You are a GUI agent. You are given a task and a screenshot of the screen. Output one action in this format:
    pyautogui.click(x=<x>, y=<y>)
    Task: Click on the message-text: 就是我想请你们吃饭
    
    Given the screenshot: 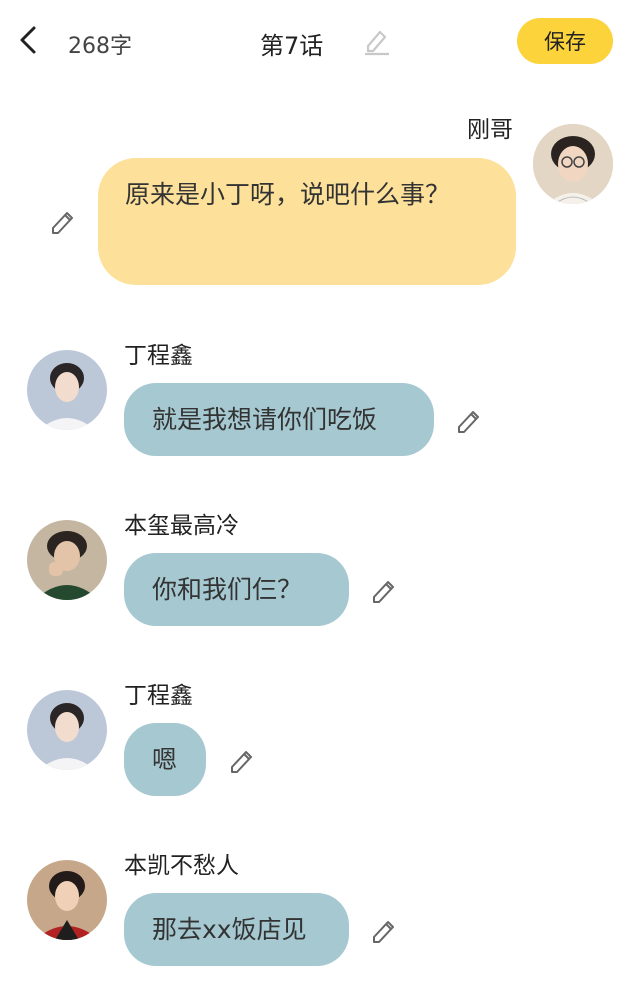 What is the action you would take?
    pyautogui.click(x=265, y=419)
    